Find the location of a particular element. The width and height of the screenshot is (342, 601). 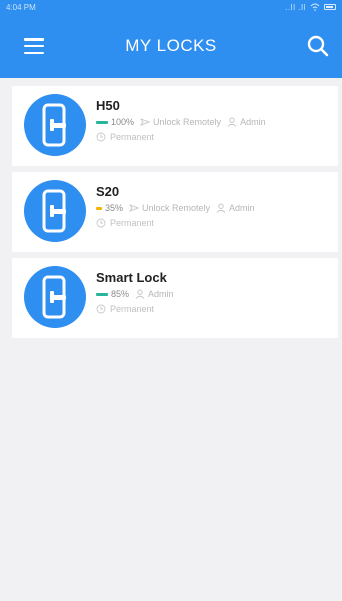

lock-name: Smart Lock is located at coordinates (131, 277).